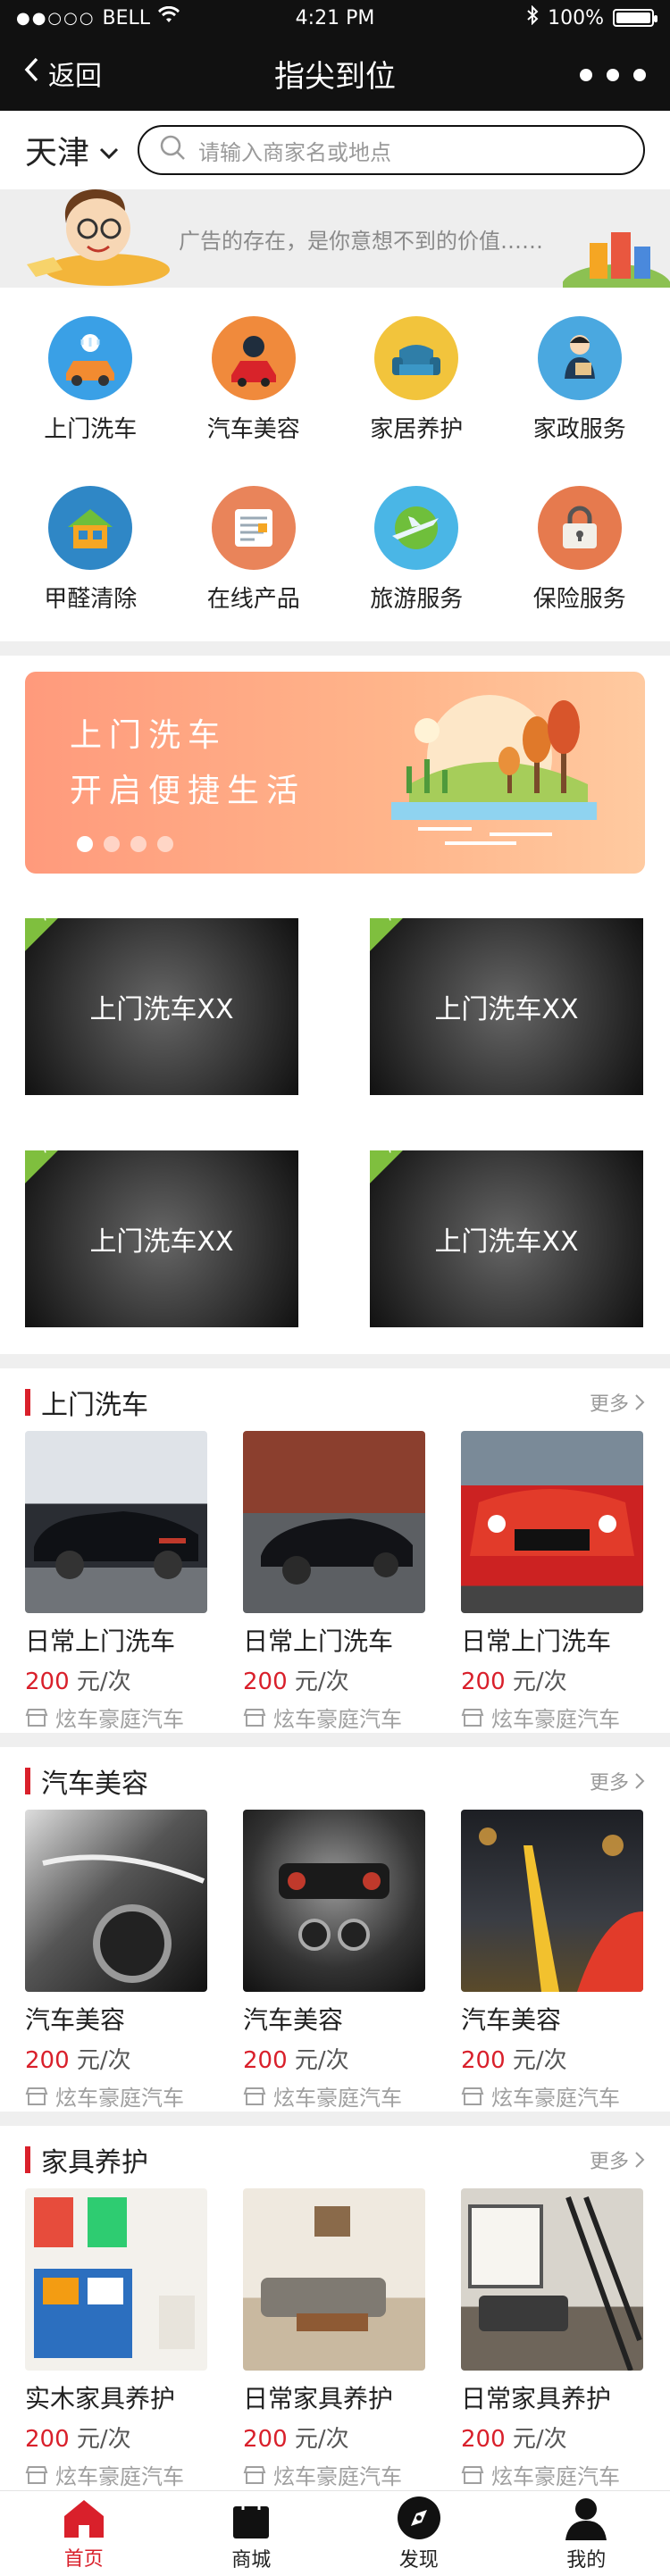 This screenshot has width=670, height=2576. I want to click on category-car-wash: 上门洗车, so click(90, 380).